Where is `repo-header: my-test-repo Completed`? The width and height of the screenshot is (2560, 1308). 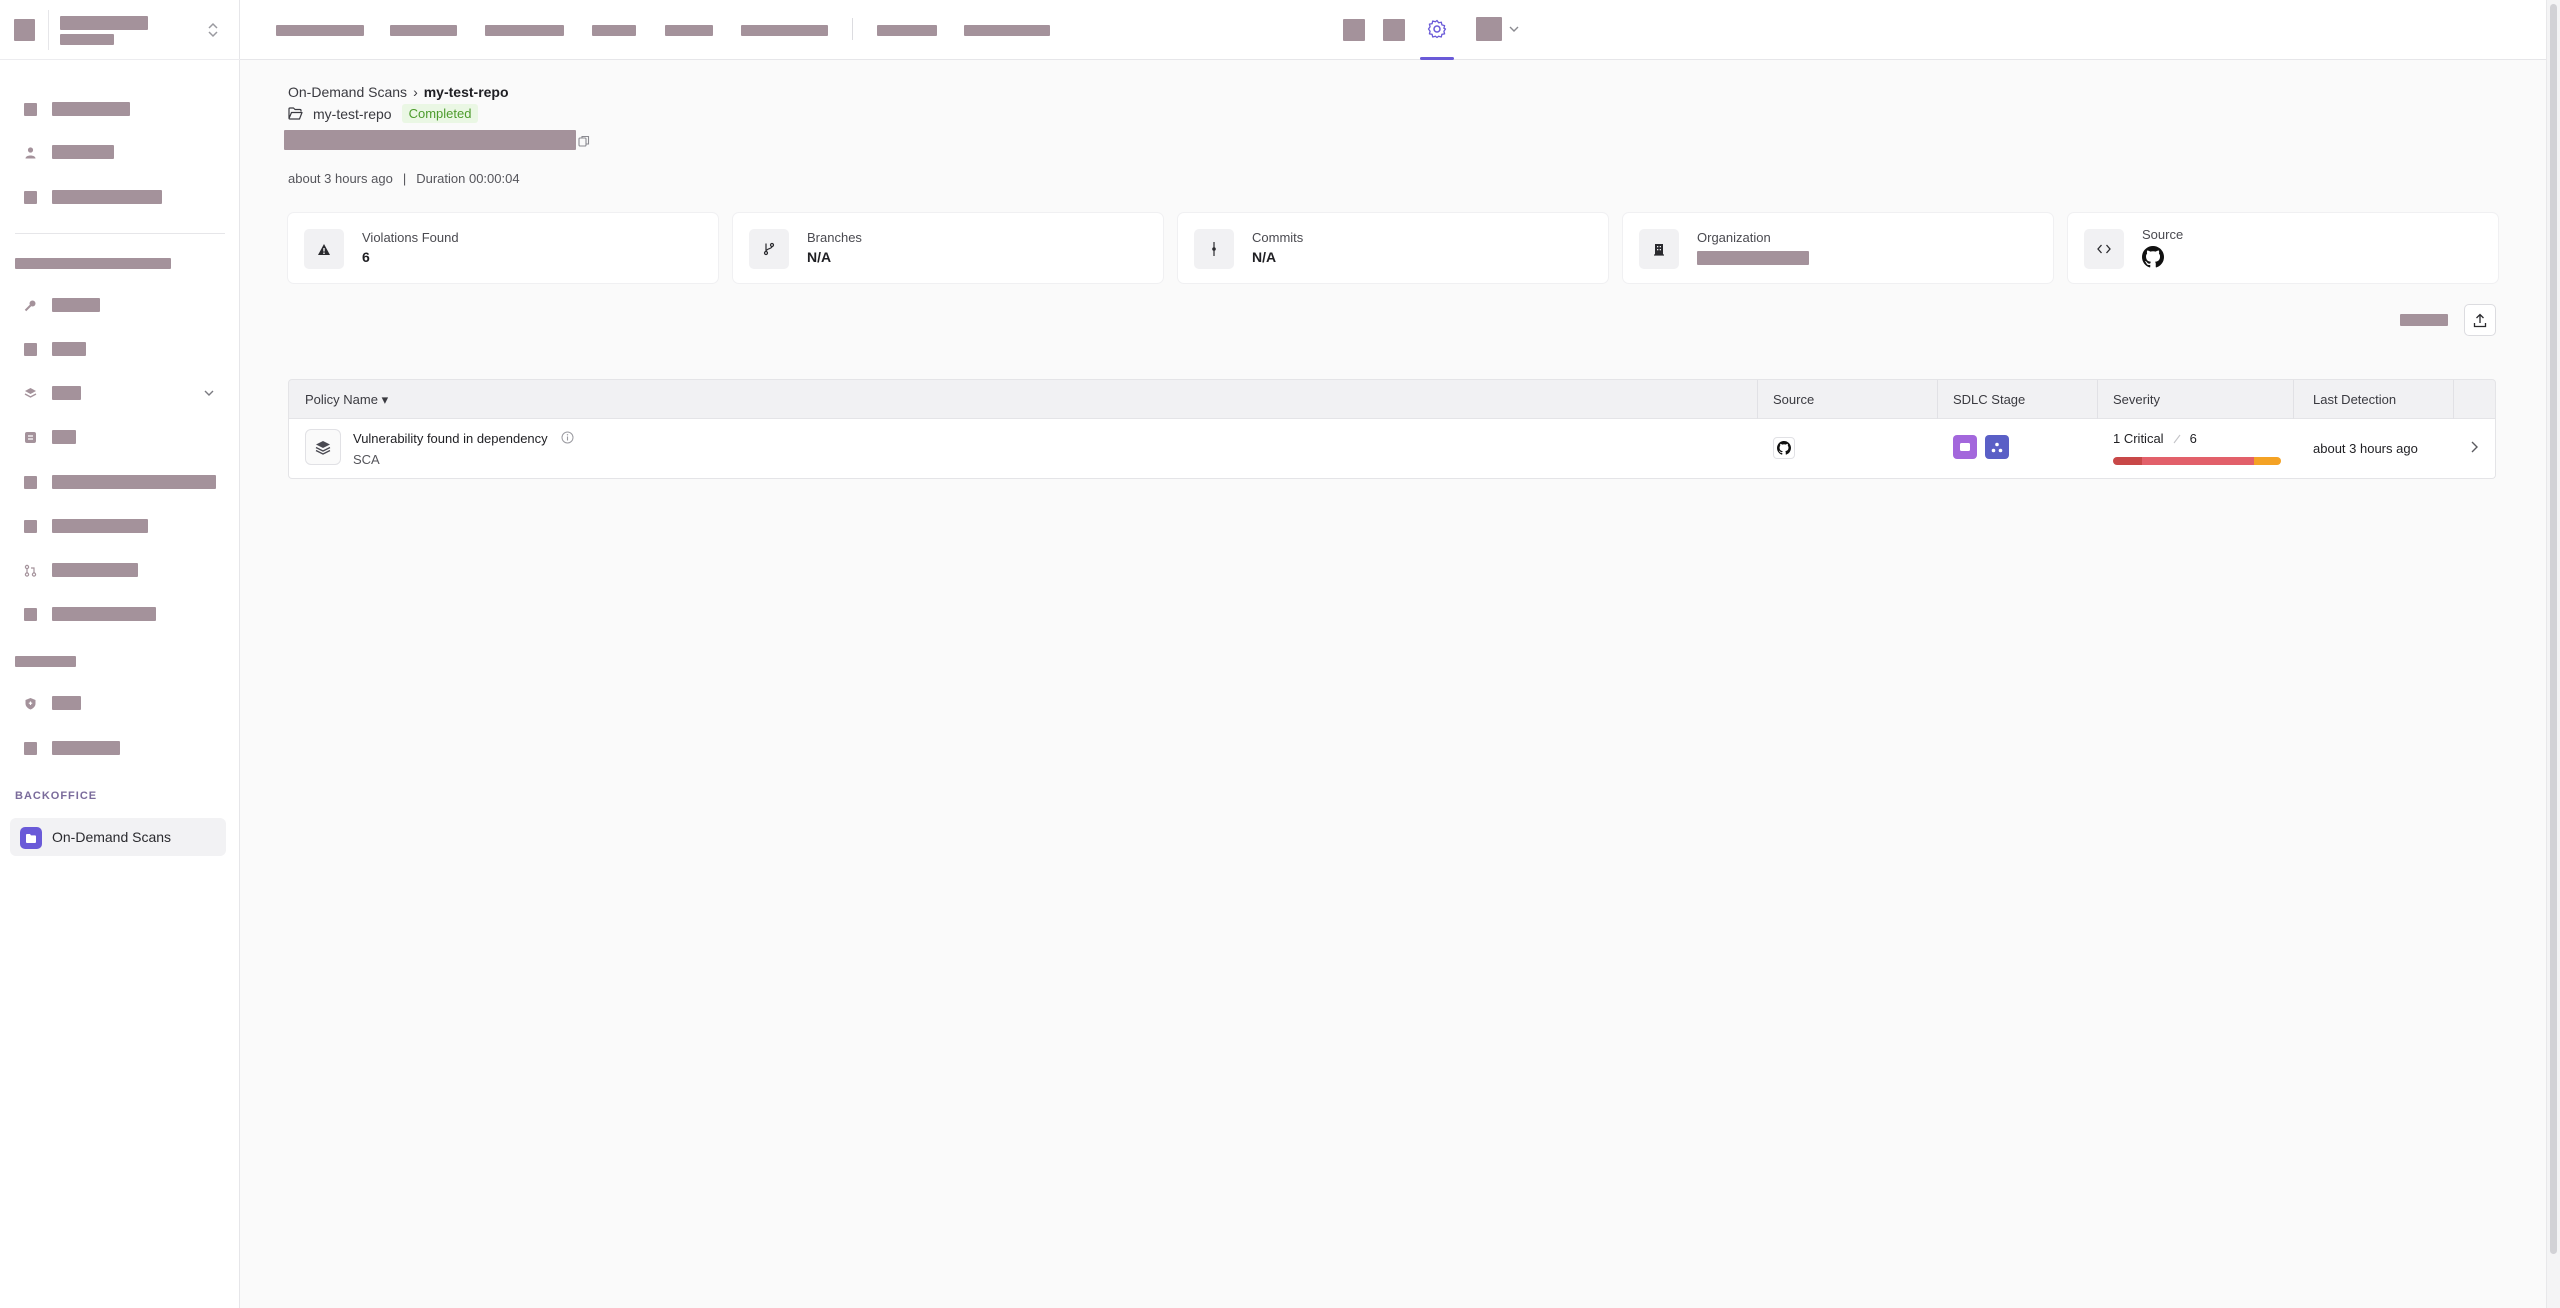 repo-header: my-test-repo Completed is located at coordinates (383, 113).